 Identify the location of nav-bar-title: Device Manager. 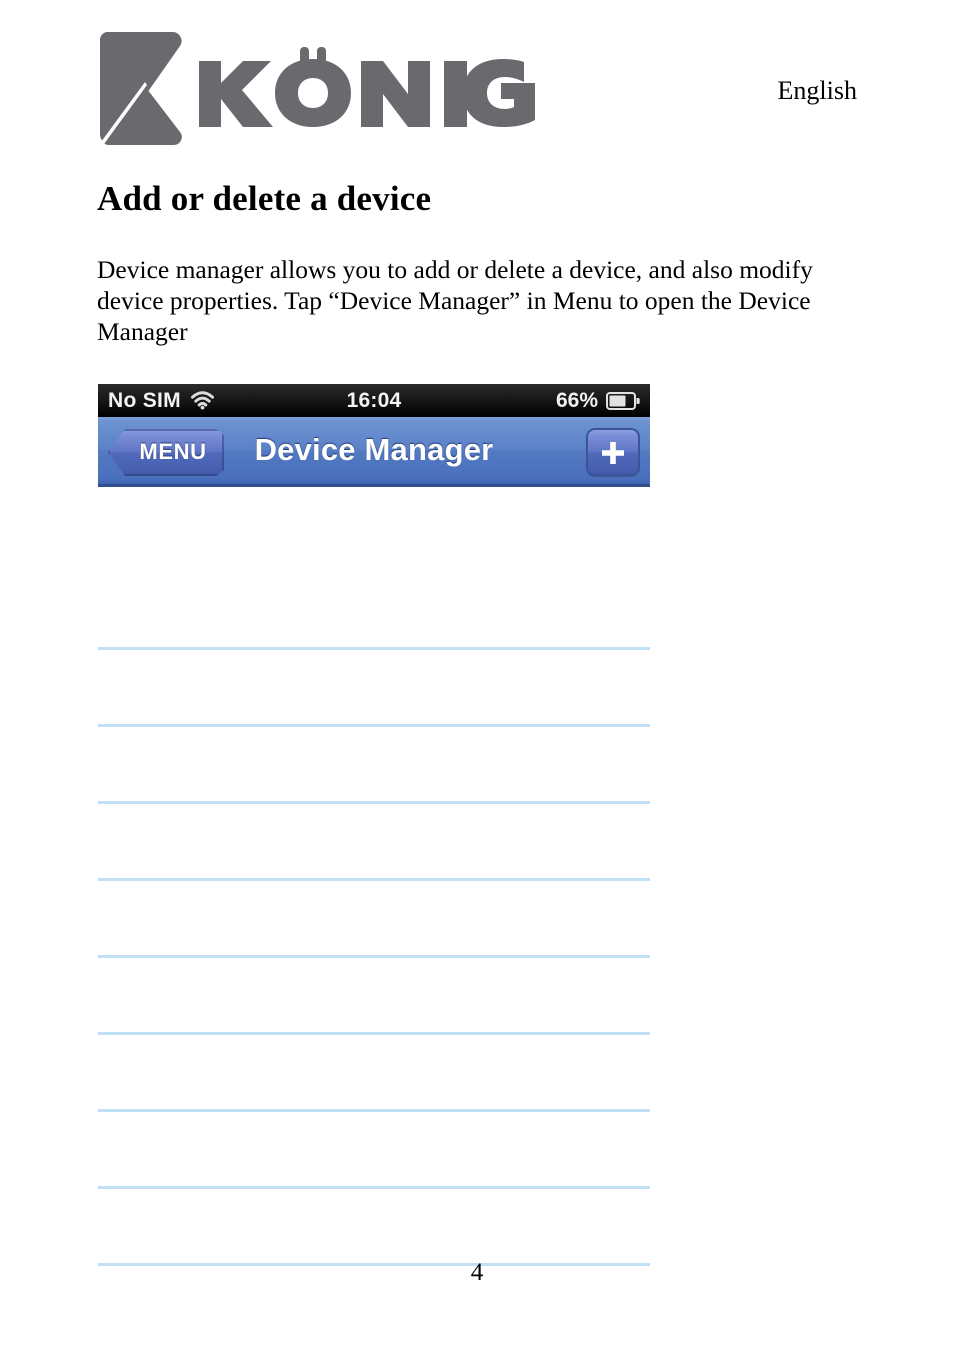
(374, 449).